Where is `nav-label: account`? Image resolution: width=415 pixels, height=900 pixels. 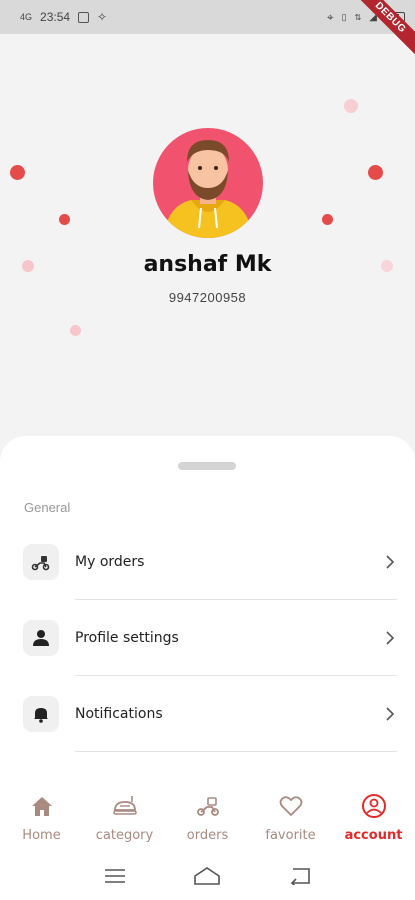
nav-label: account is located at coordinates (373, 835).